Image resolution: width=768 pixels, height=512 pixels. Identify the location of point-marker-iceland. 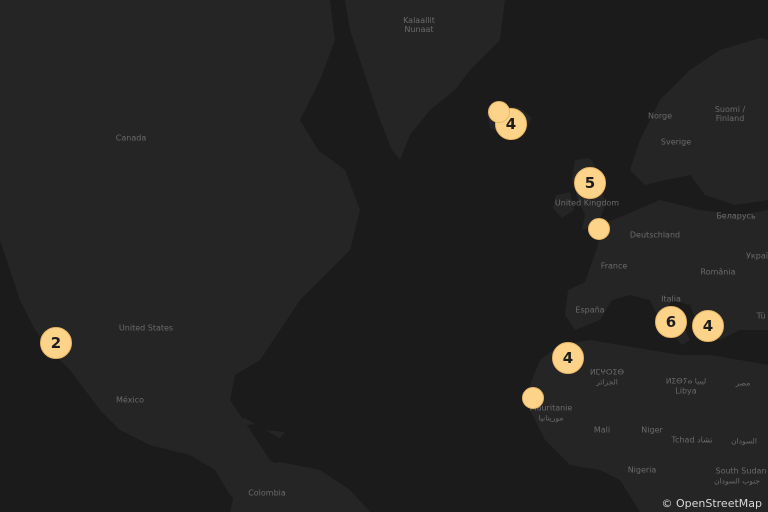
(499, 112).